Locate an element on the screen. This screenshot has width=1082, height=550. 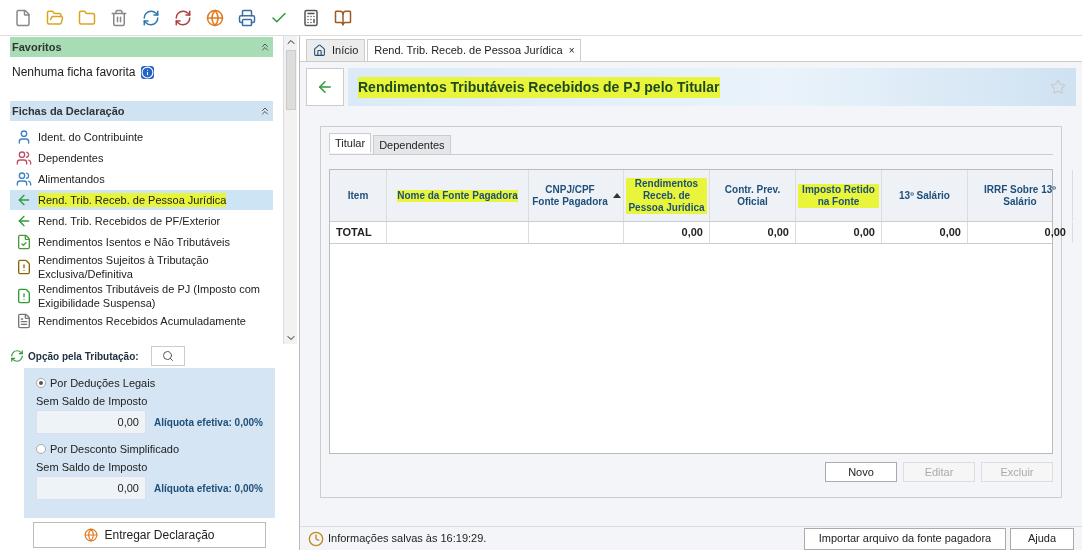
column-header: Contr. Prev. Oficial is located at coordinates (753, 195).